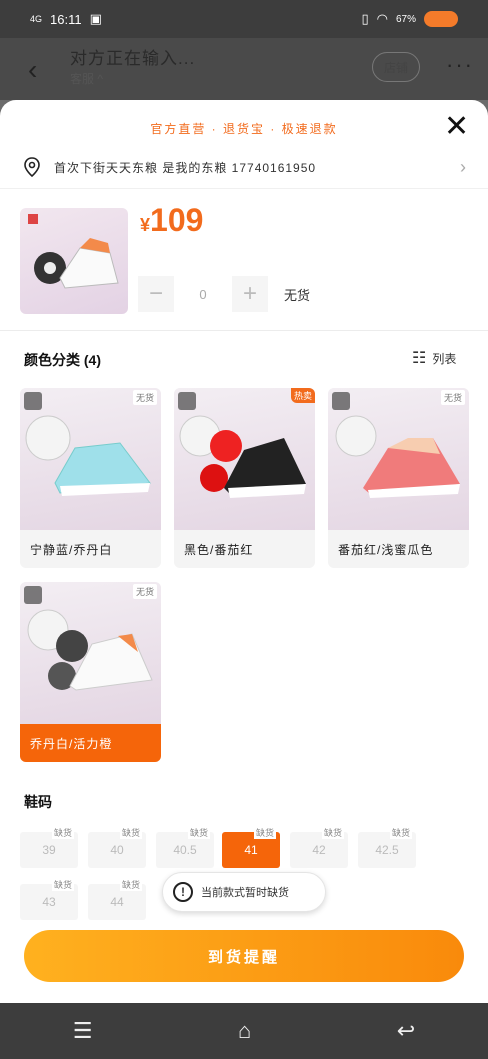  Describe the element at coordinates (156, 294) in the screenshot. I see `decrement-button: −` at that location.